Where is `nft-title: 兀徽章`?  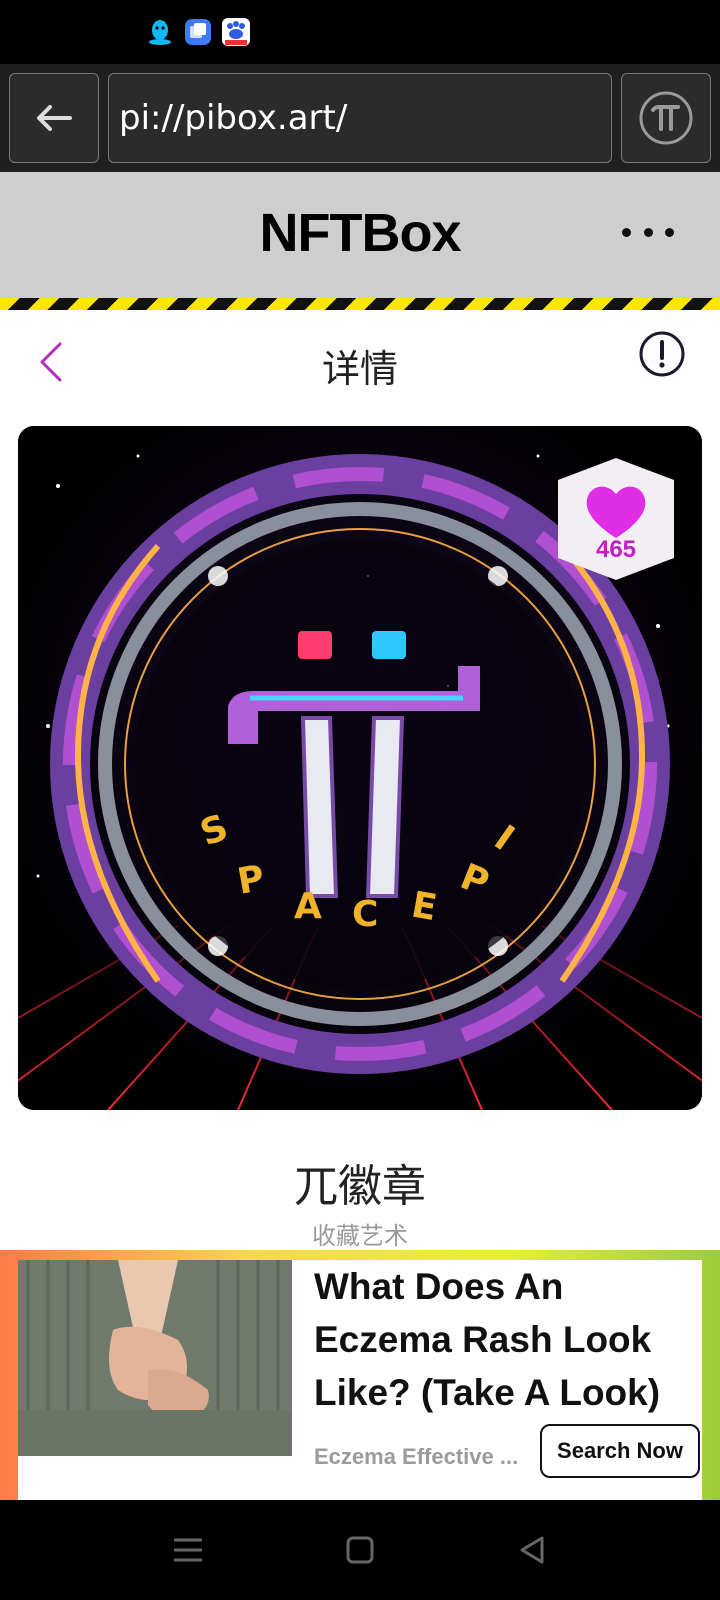 nft-title: 兀徽章 is located at coordinates (360, 1186).